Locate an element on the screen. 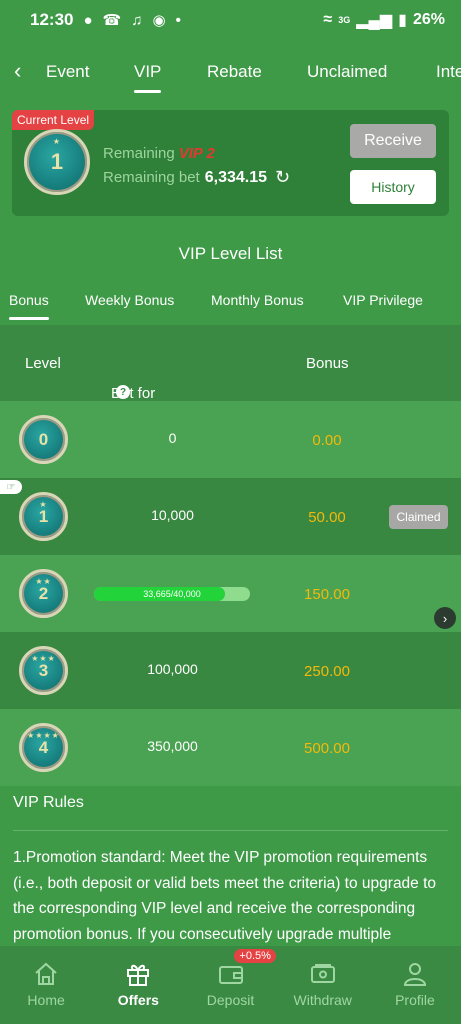  current-level-medal: ★ 1 is located at coordinates (57, 162).